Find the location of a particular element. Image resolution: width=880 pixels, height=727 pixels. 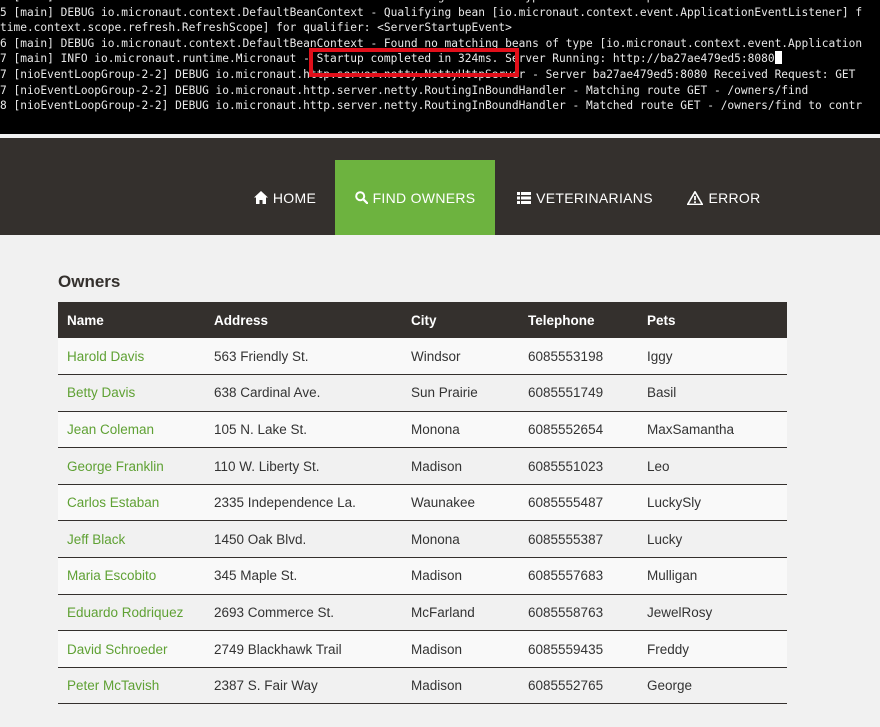

owner-name-cell: Carlos Estaban is located at coordinates (131, 502).